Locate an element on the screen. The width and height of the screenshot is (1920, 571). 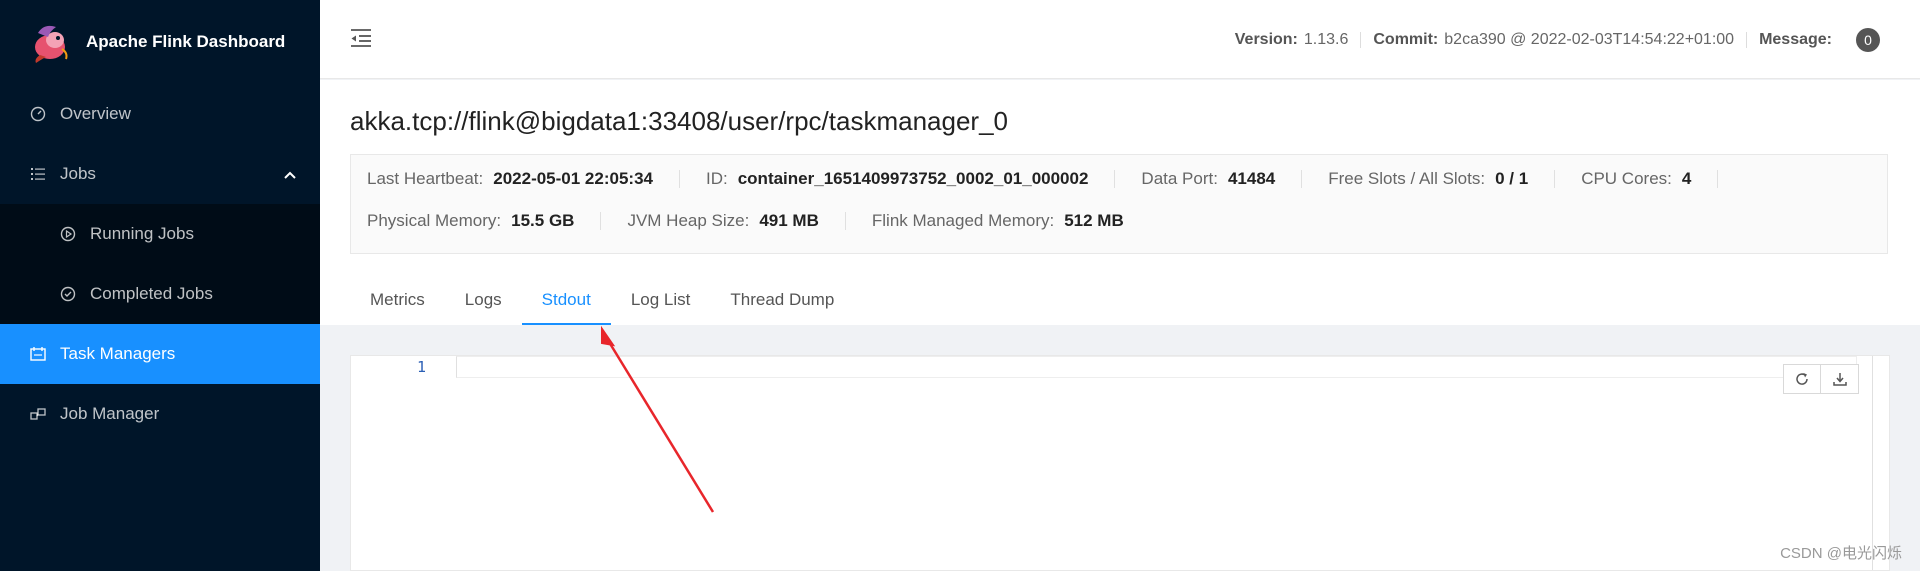
check-circle-icon is located at coordinates (68, 294).